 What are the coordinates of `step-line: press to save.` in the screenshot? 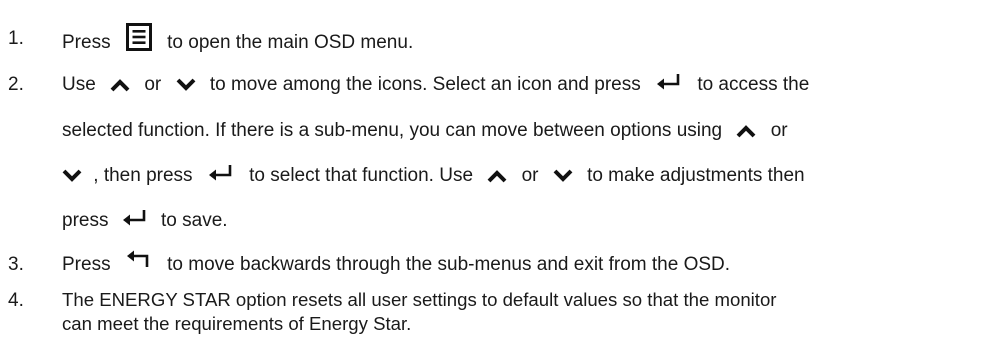 It's located at (145, 220).